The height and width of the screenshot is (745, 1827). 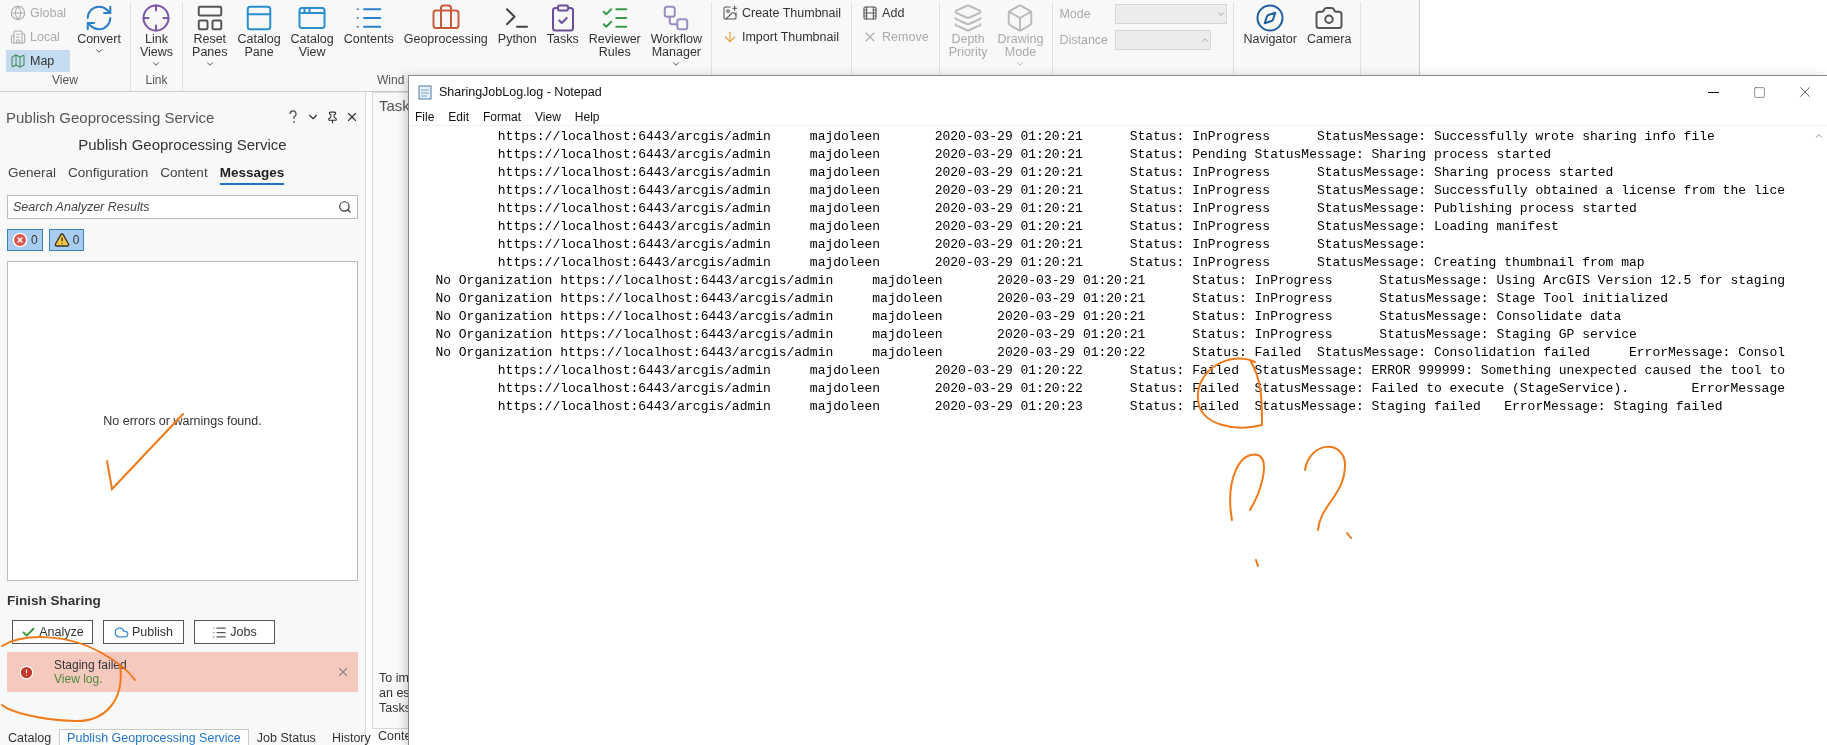 What do you see at coordinates (1713, 92) in the screenshot?
I see `minimize-icon` at bounding box center [1713, 92].